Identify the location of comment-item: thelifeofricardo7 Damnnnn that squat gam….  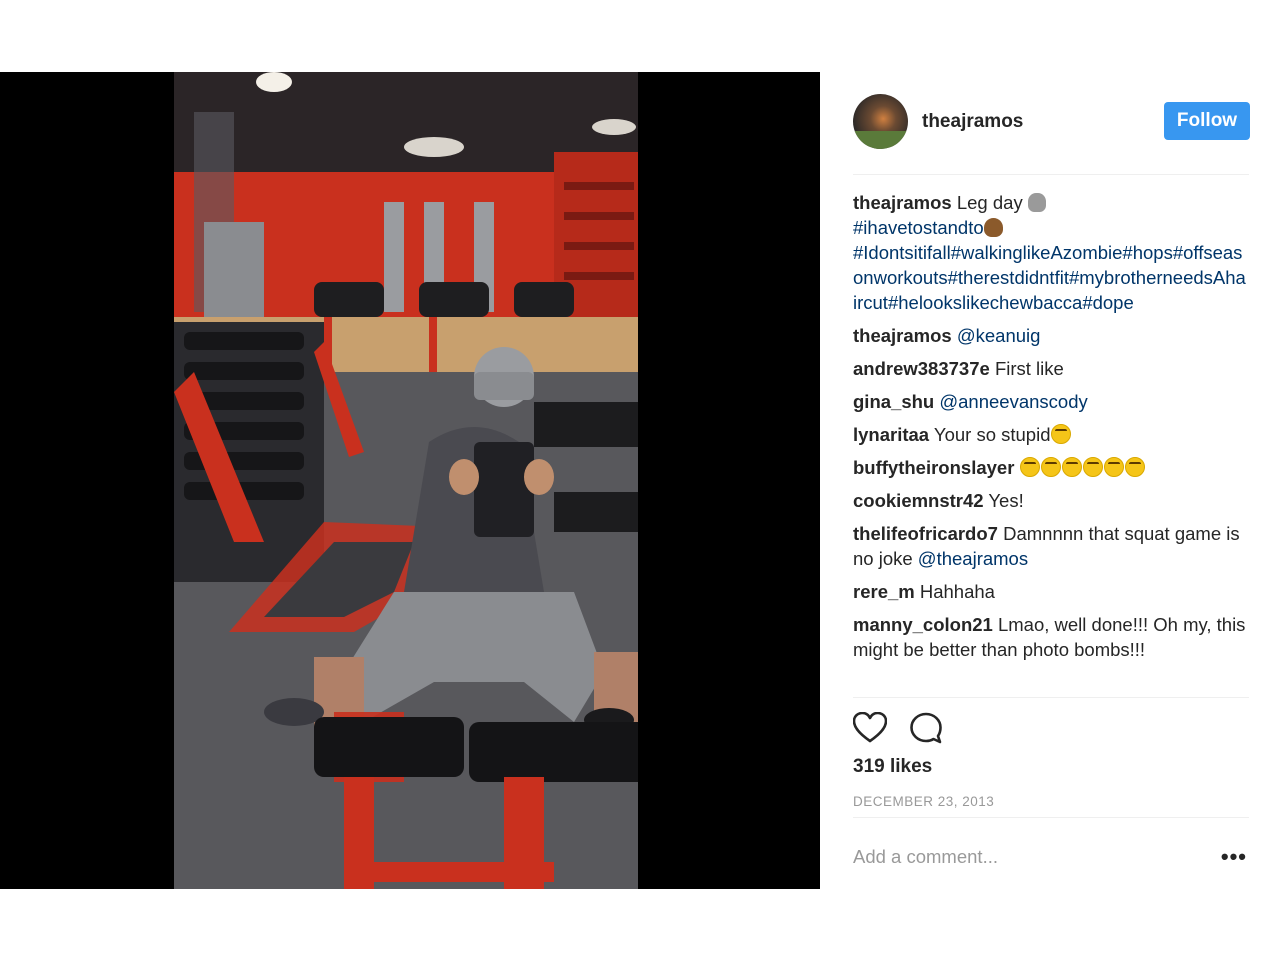
(1051, 546).